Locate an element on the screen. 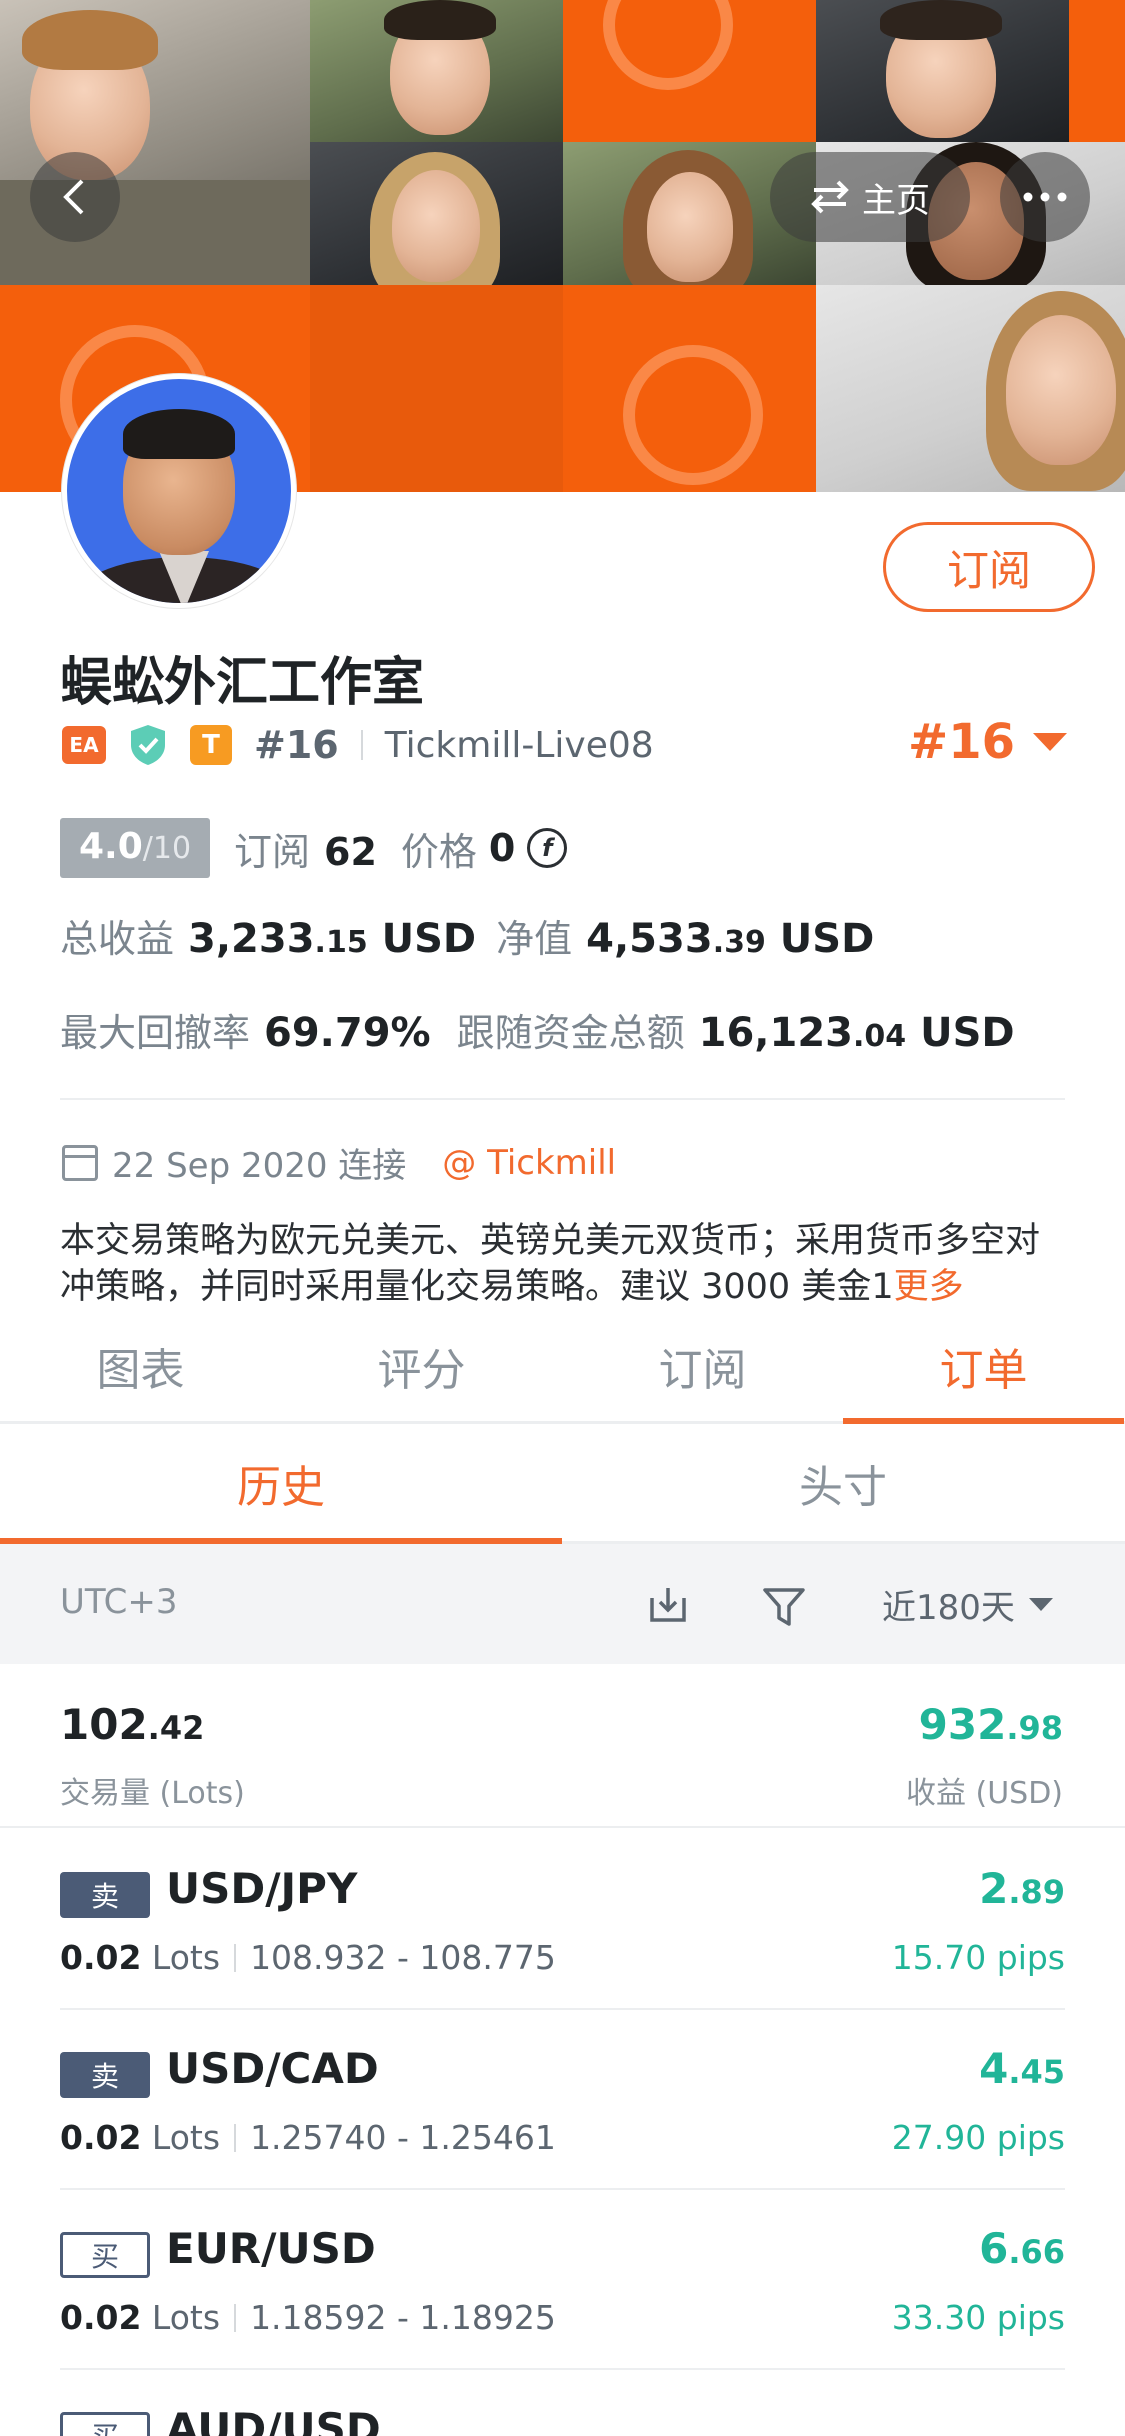 The image size is (1125, 2436). trade-pips: 27.90 pips is located at coordinates (978, 2137).